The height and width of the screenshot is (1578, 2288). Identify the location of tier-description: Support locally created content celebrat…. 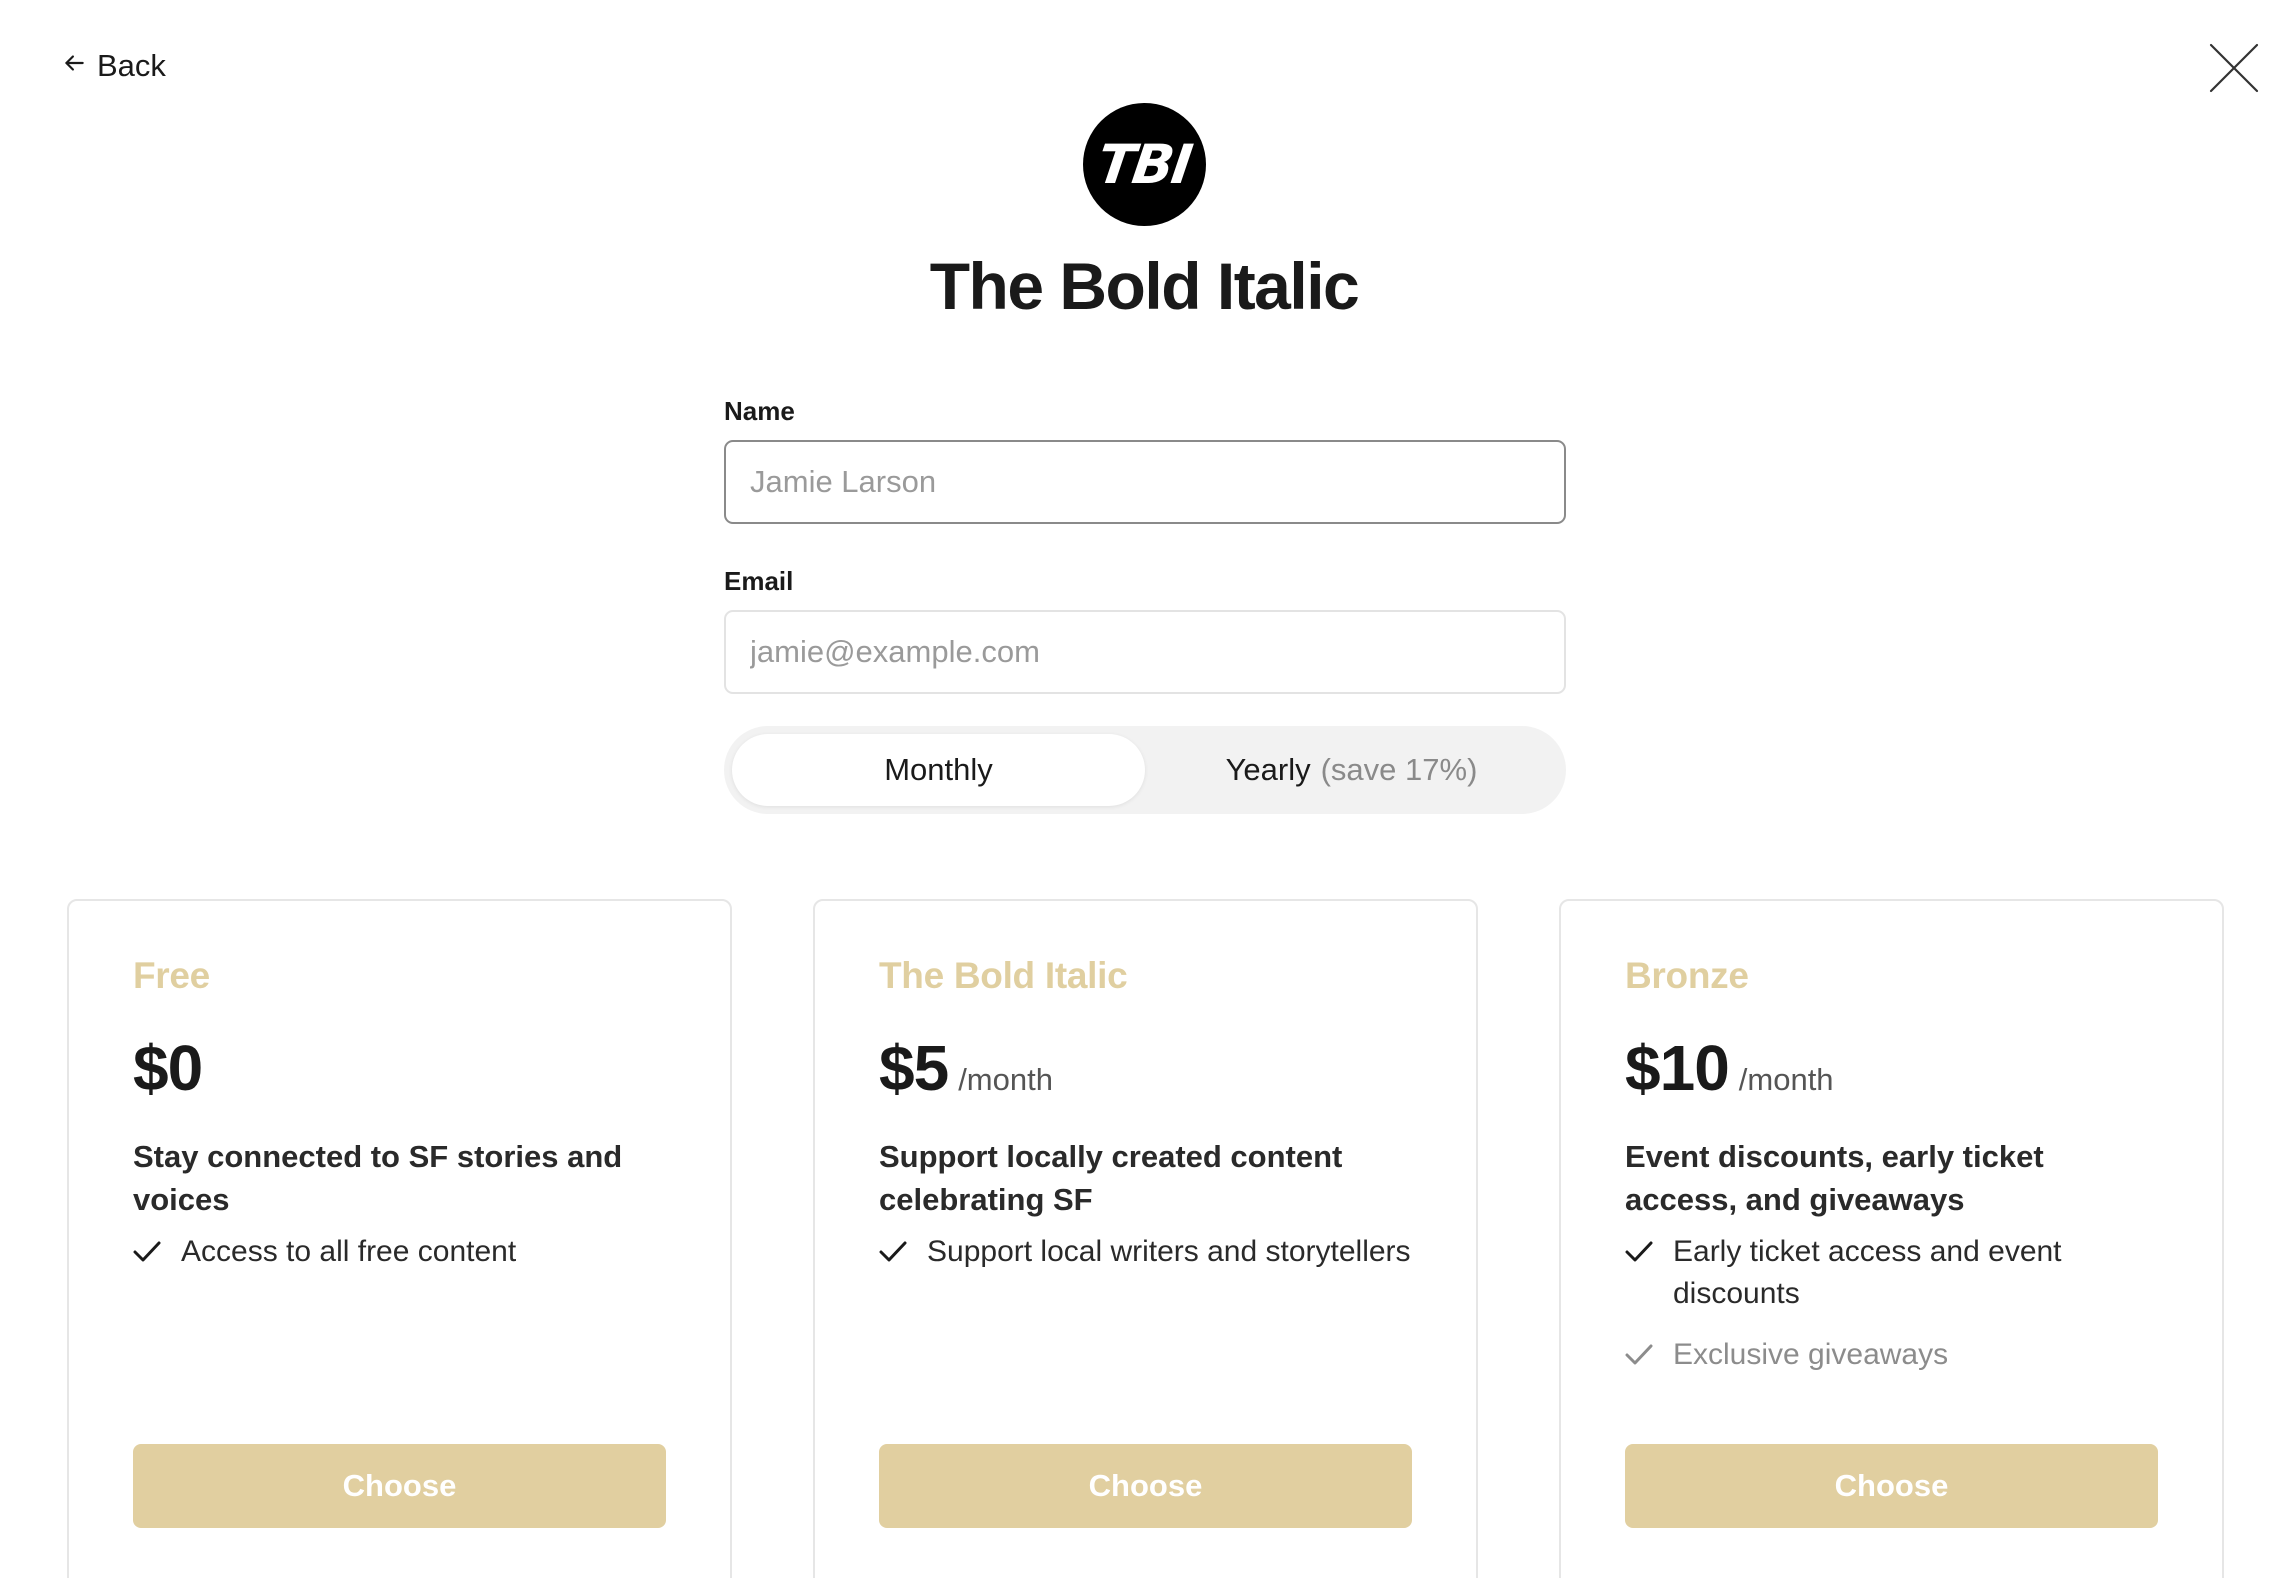
(1111, 1178).